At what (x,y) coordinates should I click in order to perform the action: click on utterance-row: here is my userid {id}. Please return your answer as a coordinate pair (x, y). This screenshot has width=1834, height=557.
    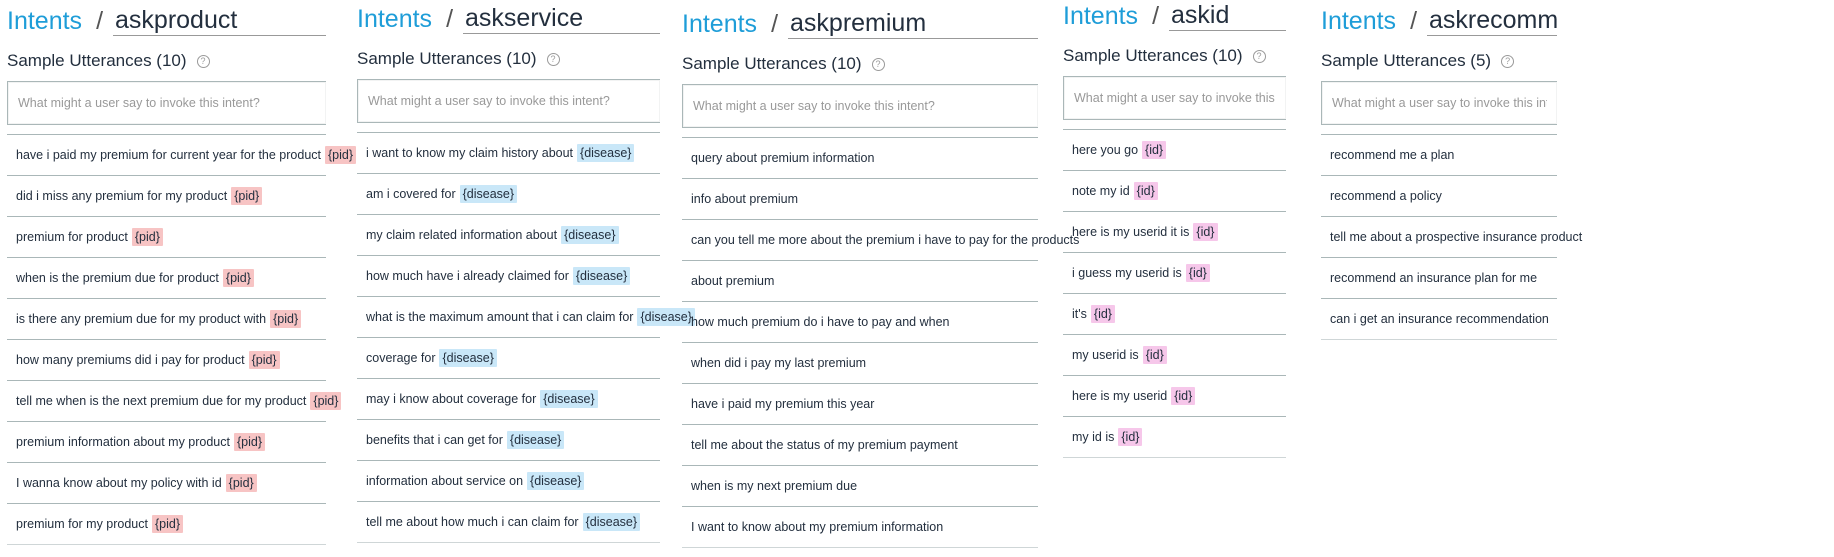
    Looking at the image, I should click on (1174, 396).